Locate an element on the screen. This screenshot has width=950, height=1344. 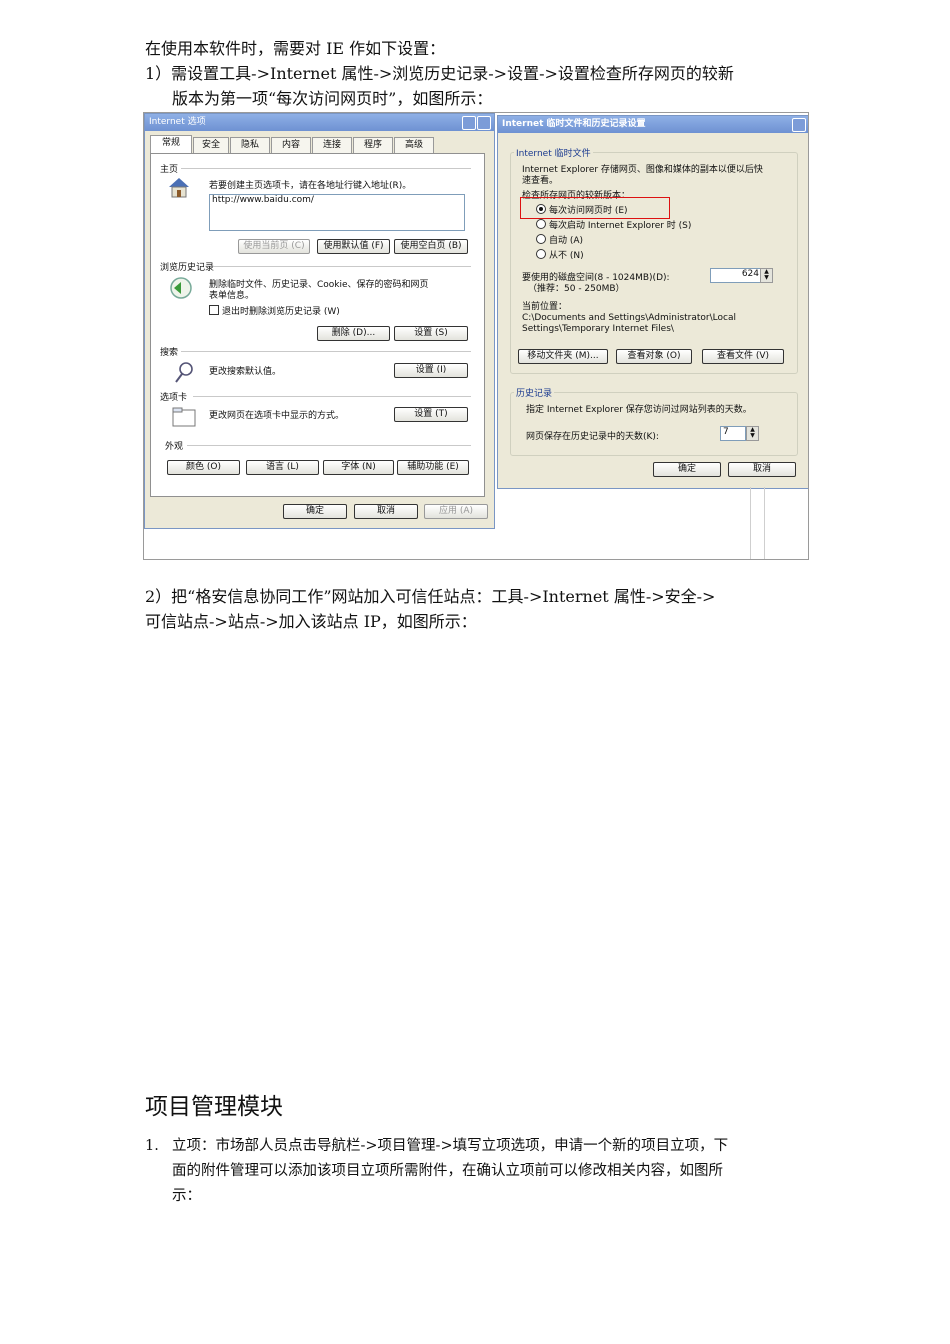
disk-space-spinner: ▲ ▼ is located at coordinates (766, 275).